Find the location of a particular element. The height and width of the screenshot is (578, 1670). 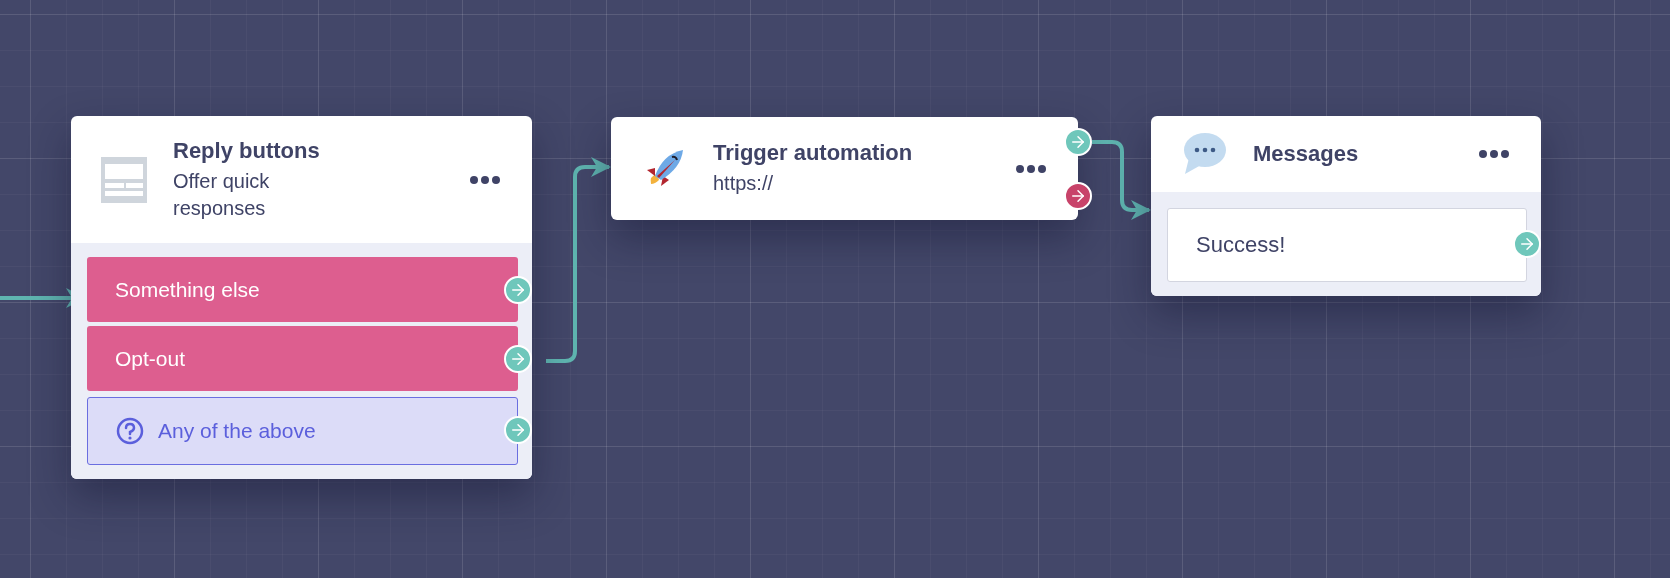

node-title: Trigger automation is located at coordinates (813, 153).